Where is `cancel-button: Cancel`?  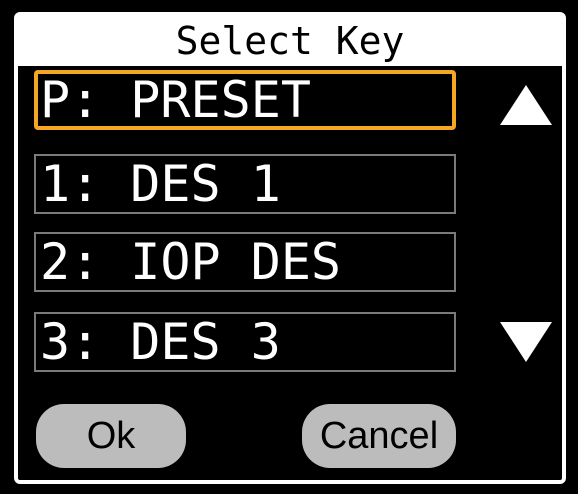
cancel-button: Cancel is located at coordinates (379, 436).